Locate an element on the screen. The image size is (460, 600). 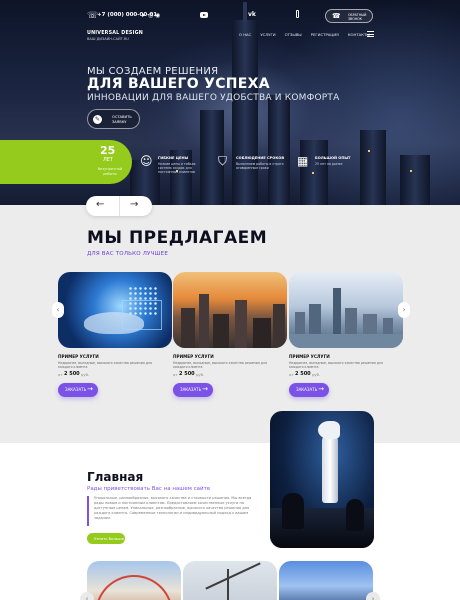
feature-description: 25 лет на рынке is located at coordinates (329, 164).